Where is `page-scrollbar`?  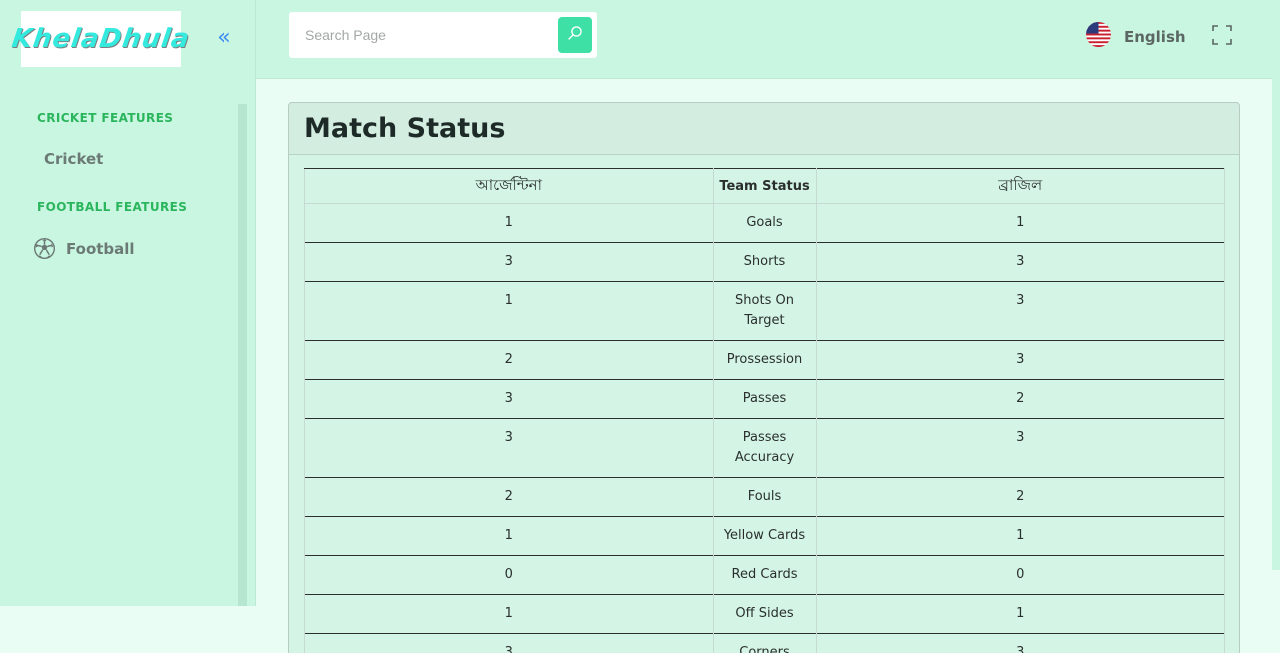
page-scrollbar is located at coordinates (1276, 285).